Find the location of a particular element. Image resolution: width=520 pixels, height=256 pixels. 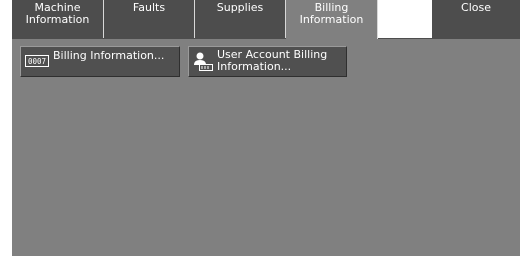

tab-machine-information: Machine Information is located at coordinates (58, 19).